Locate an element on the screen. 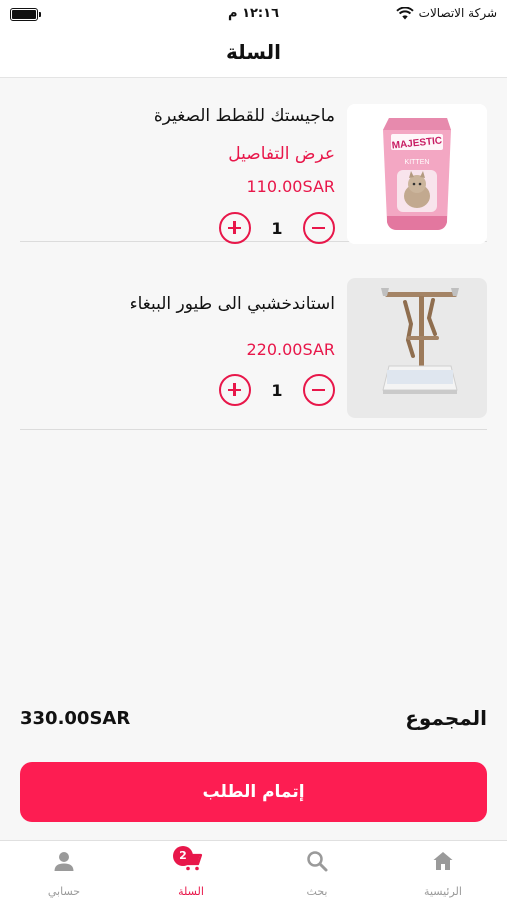 The height and width of the screenshot is (900, 507). page-title: السلة is located at coordinates (253, 52).